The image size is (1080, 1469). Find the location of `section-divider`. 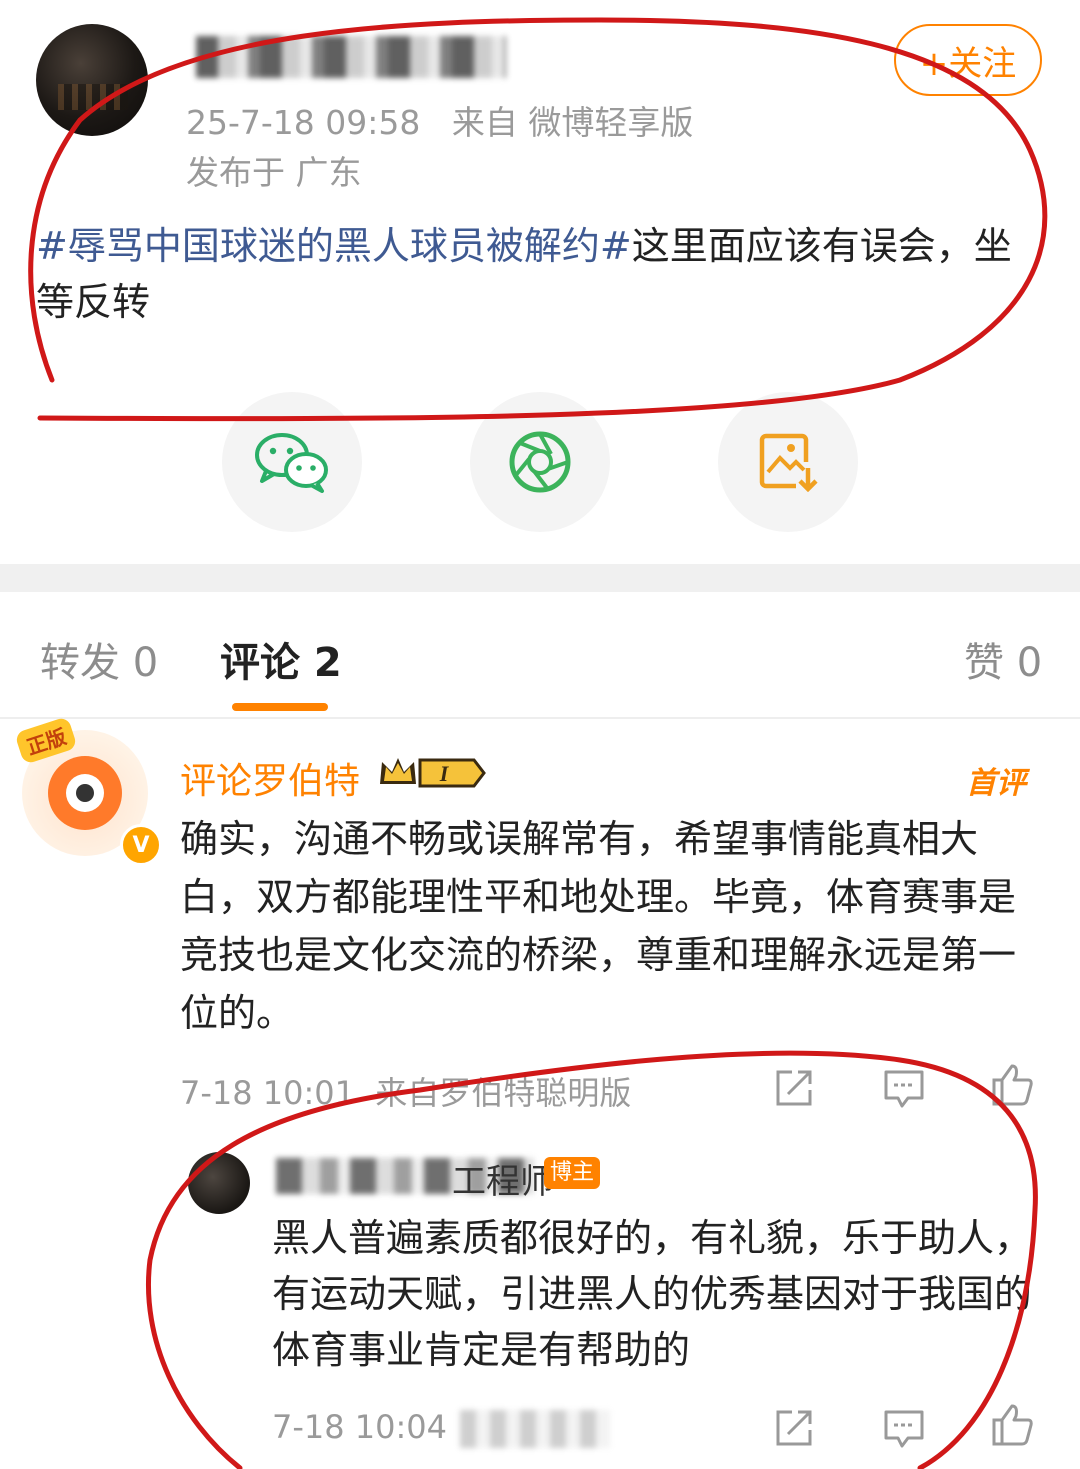

section-divider is located at coordinates (540, 578).